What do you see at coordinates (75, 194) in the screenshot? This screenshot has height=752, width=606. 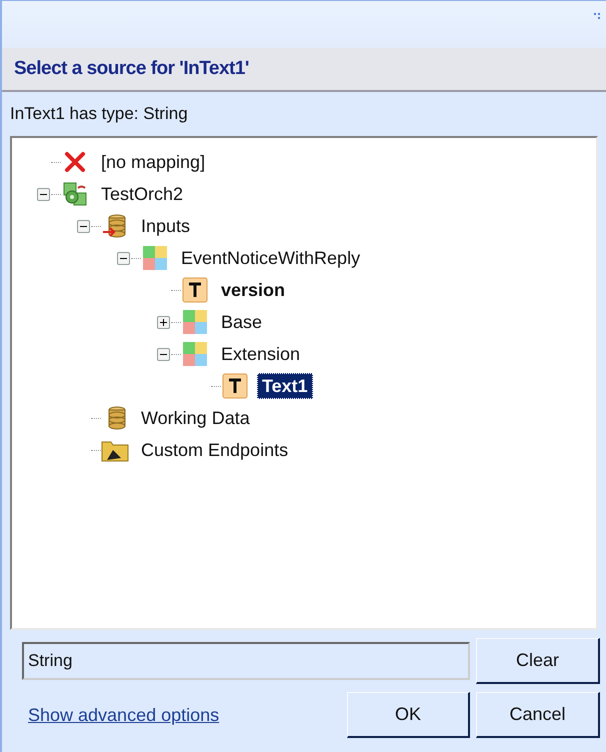 I see `gear-icon` at bounding box center [75, 194].